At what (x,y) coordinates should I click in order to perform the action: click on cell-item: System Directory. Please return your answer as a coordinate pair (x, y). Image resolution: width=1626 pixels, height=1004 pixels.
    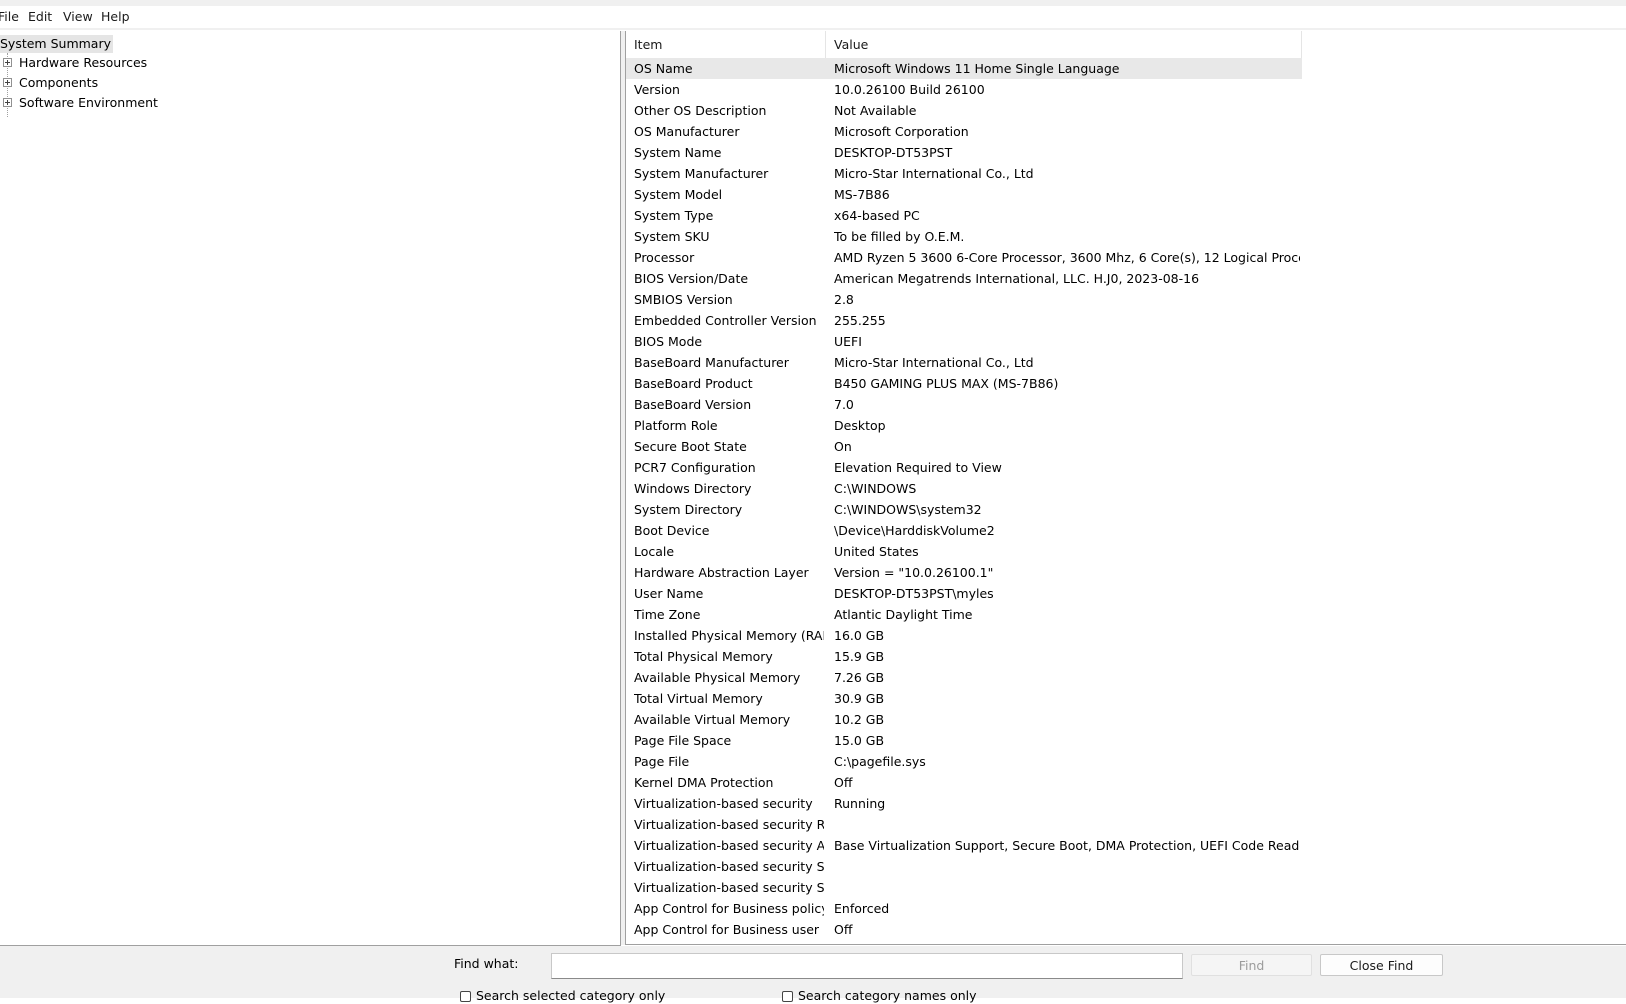
    Looking at the image, I should click on (688, 509).